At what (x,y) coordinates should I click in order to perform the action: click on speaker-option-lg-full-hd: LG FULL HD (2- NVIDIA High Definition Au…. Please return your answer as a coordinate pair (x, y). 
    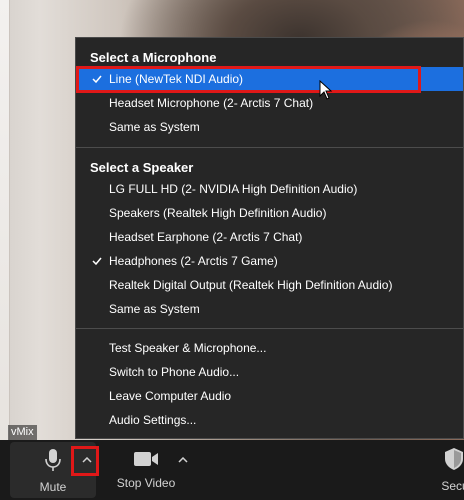
    Looking at the image, I should click on (269, 189).